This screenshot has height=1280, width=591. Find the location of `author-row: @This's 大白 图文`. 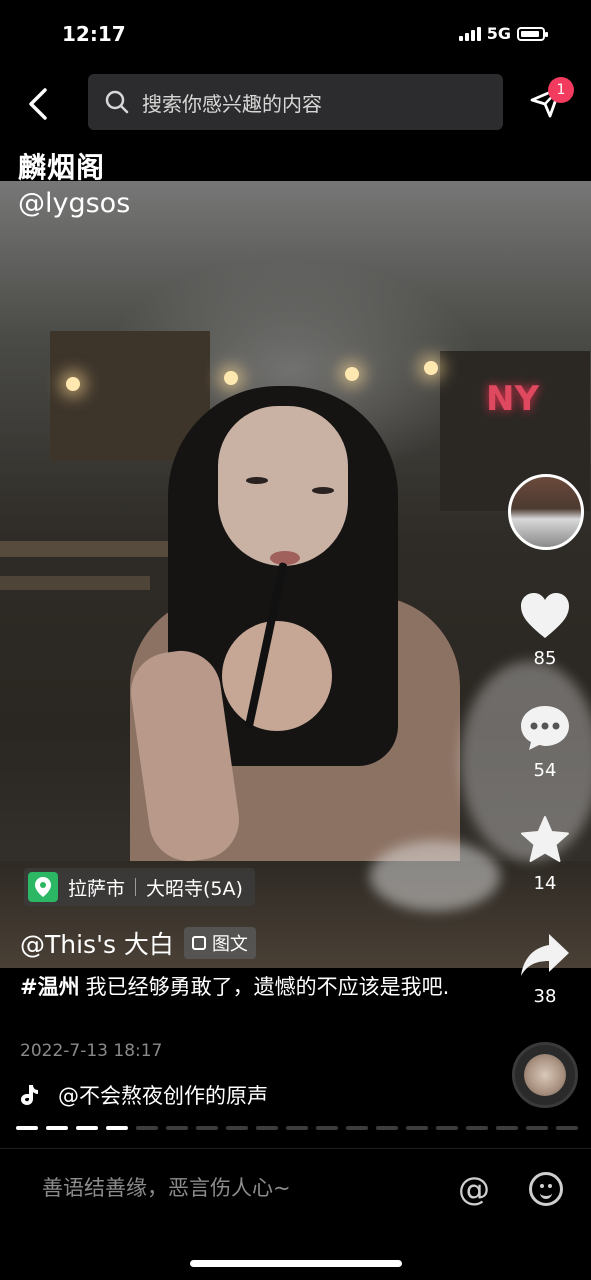

author-row: @This's 大白 图文 is located at coordinates (138, 943).